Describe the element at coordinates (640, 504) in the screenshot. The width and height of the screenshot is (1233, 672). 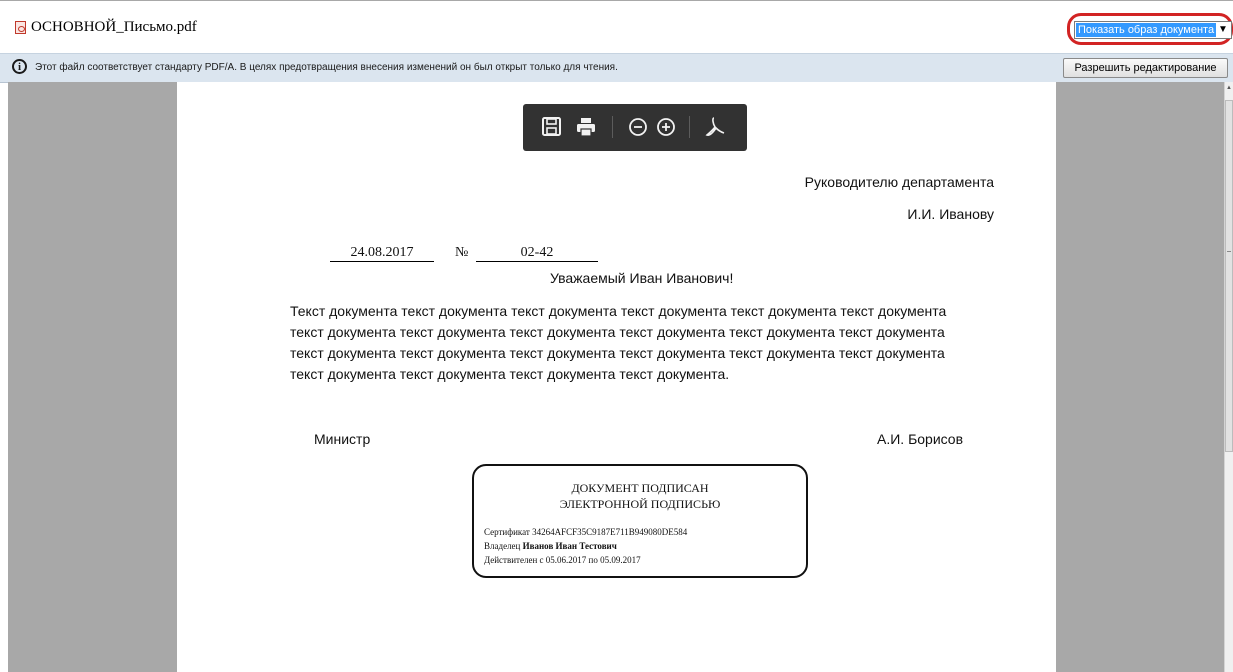
I see `stamp-title-line: ЭЛЕКТРОННОЙ ПОДПИСЬЮ` at that location.